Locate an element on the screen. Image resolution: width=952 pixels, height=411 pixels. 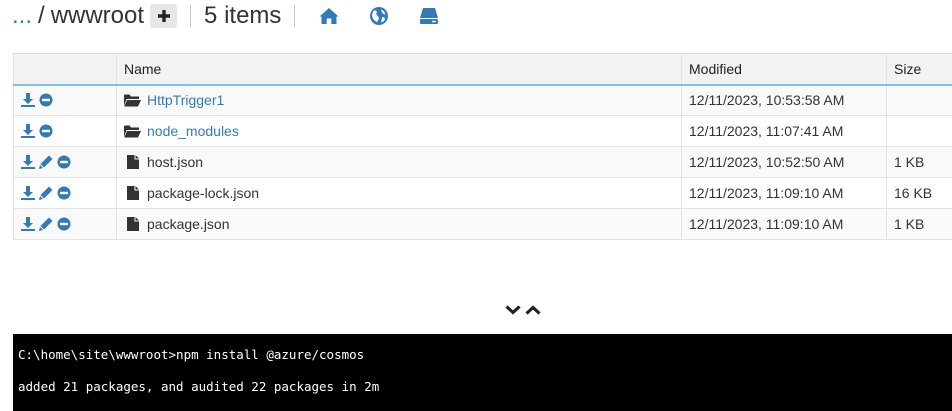
table-header-row: Name Modified Size is located at coordinates (482, 69).